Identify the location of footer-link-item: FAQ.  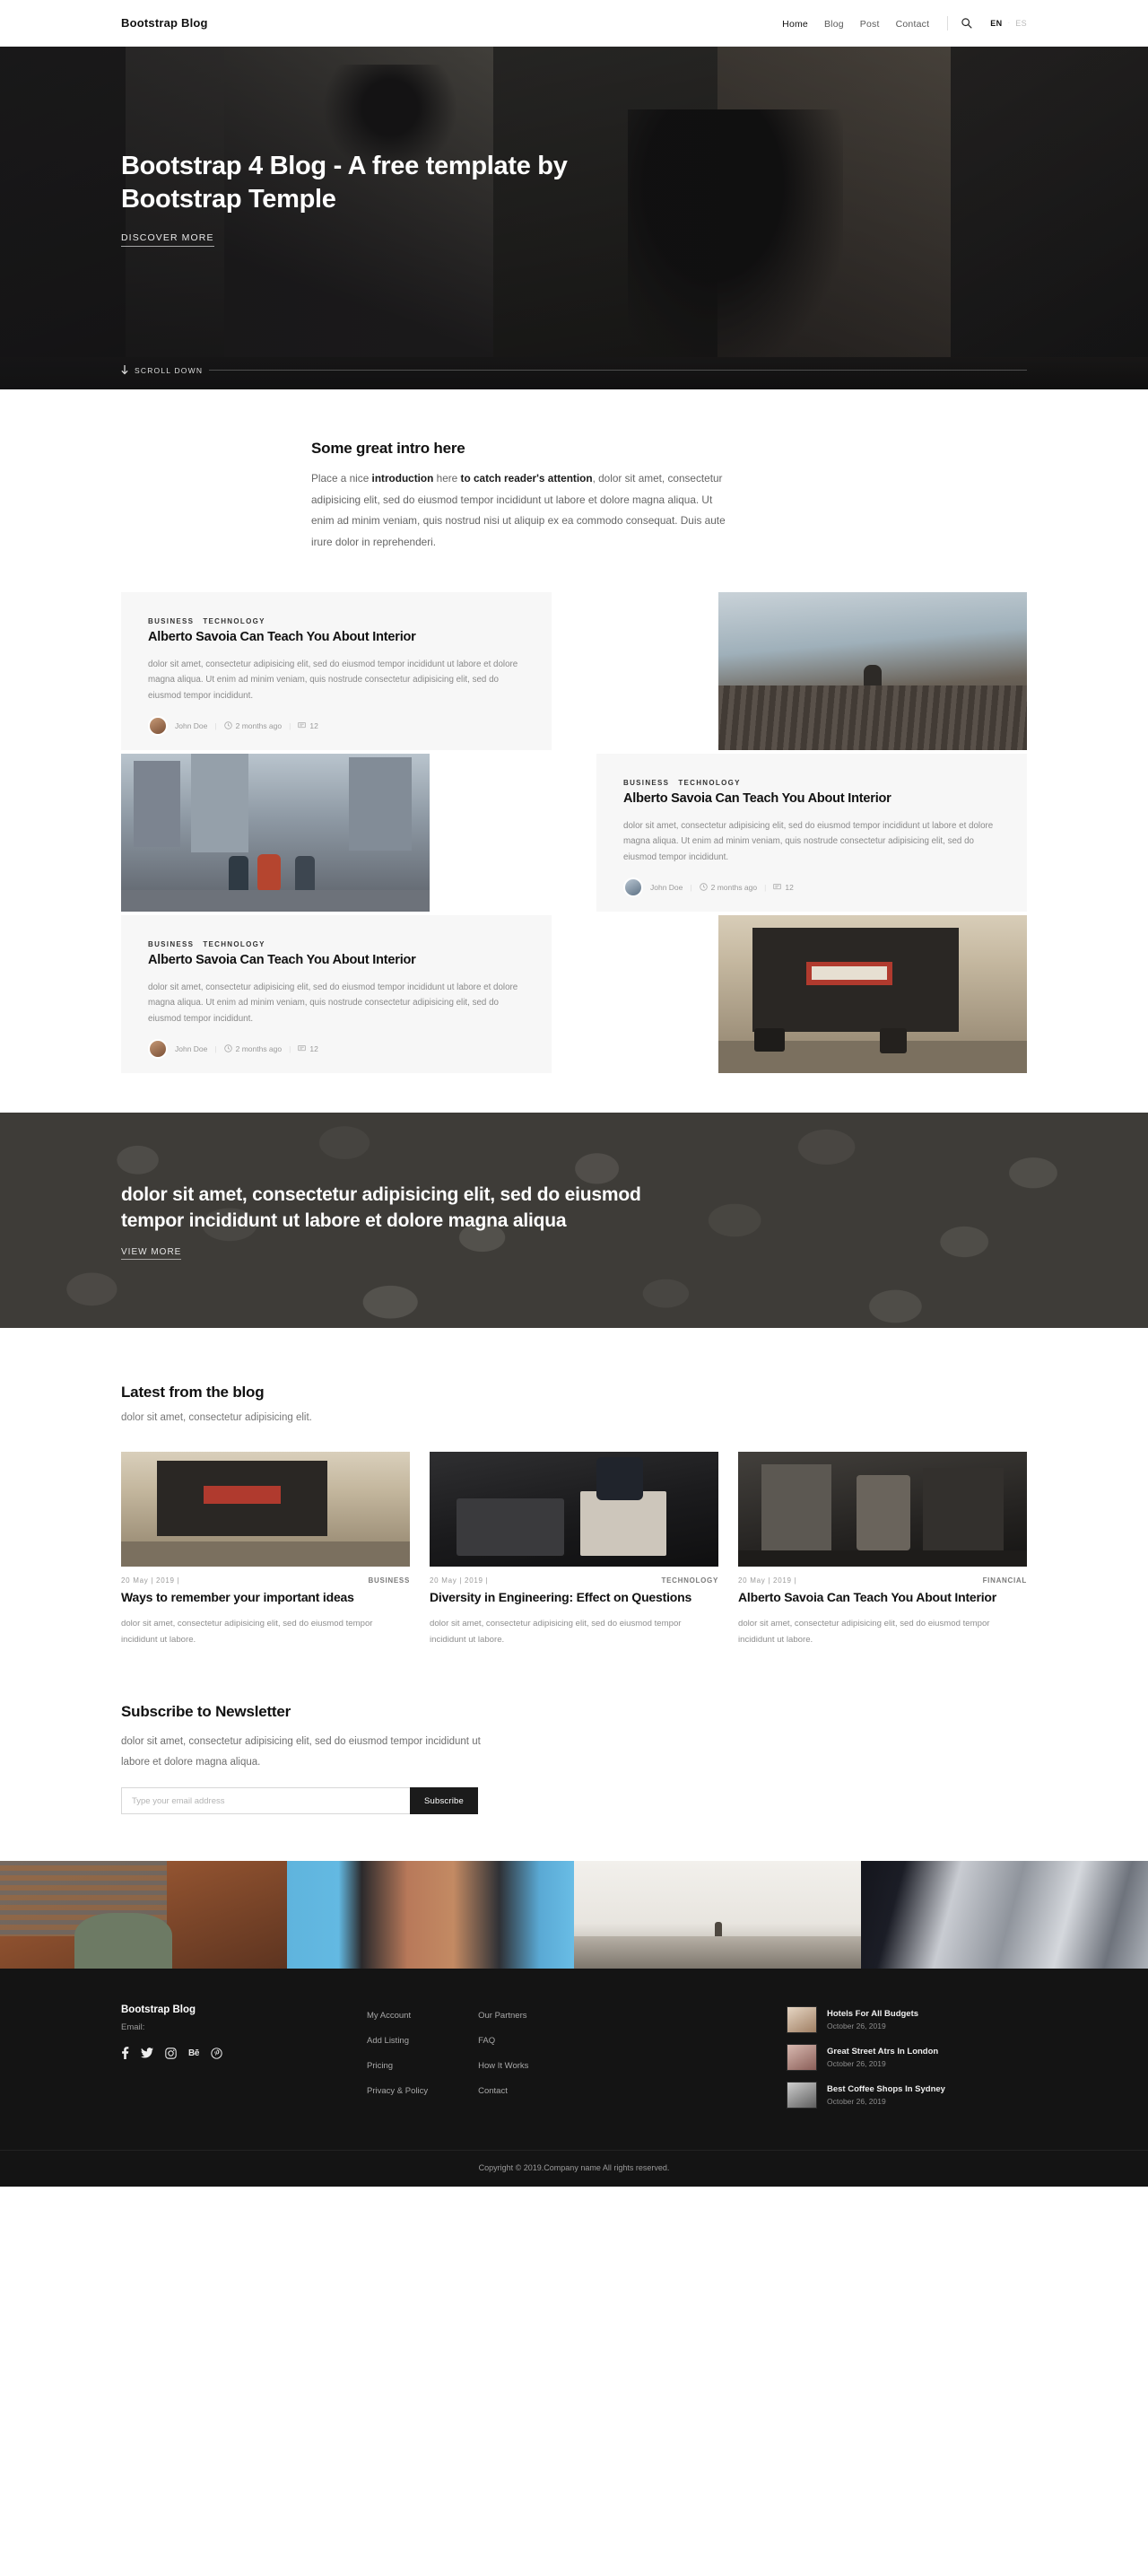
(503, 2040).